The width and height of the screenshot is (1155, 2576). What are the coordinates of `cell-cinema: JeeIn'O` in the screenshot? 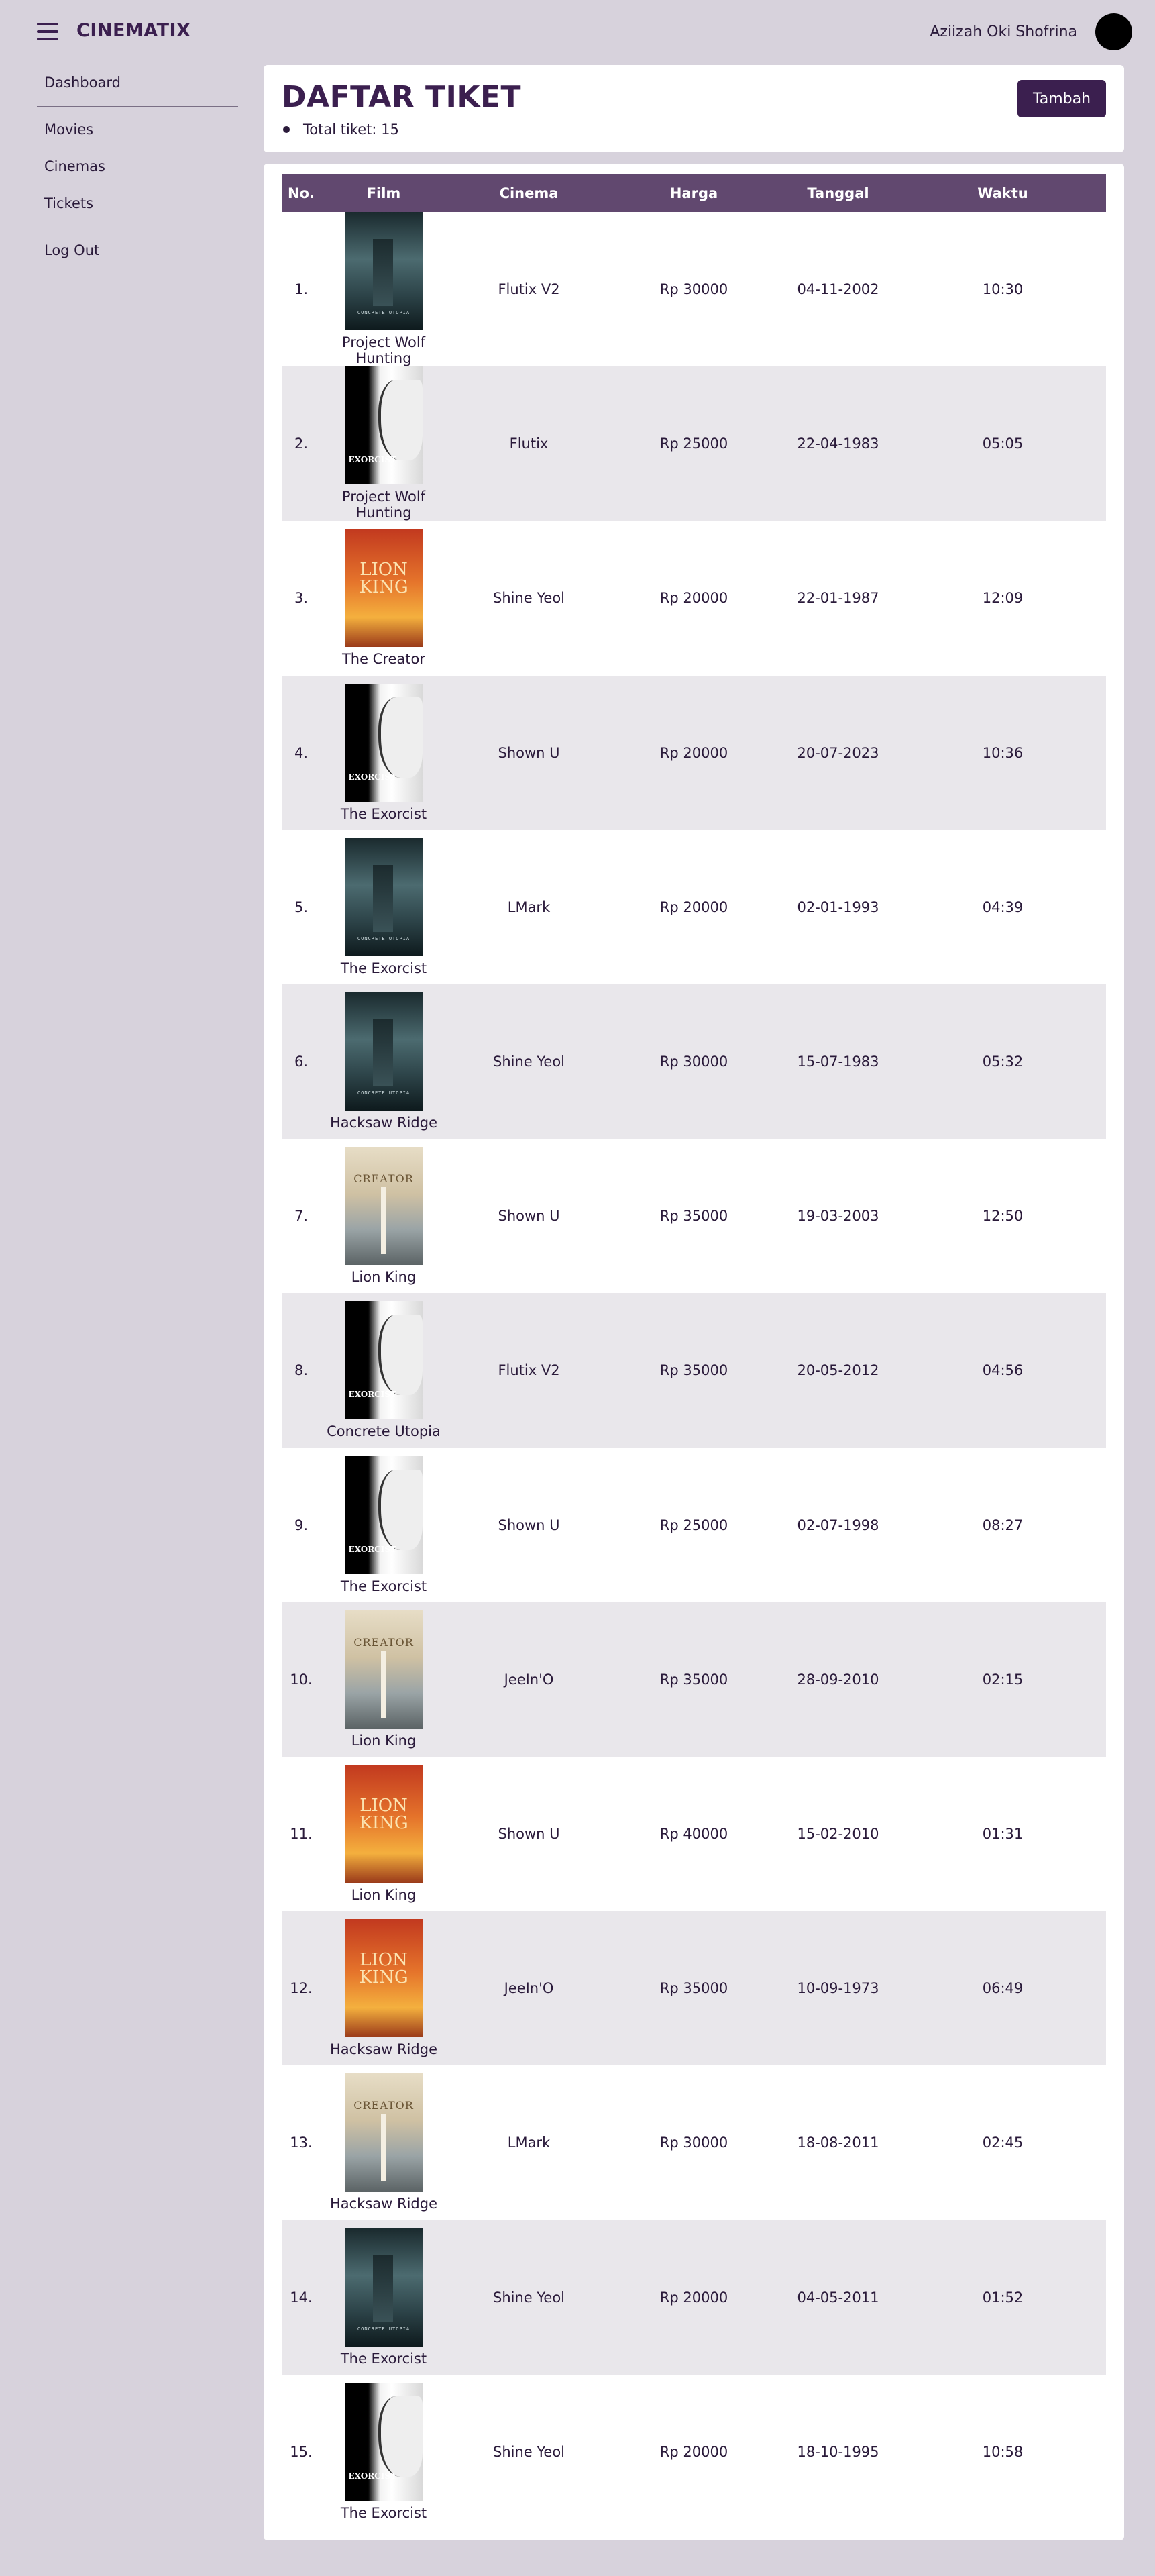 It's located at (529, 1679).